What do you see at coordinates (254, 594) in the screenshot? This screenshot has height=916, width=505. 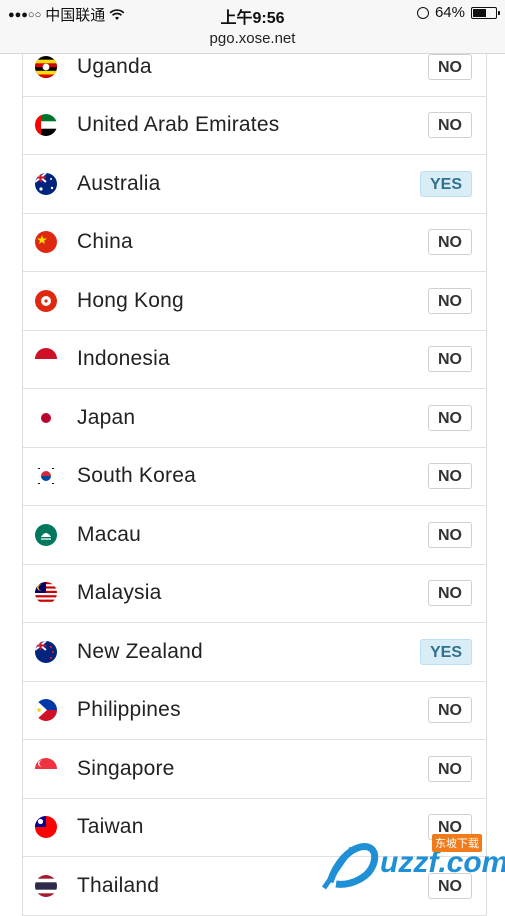 I see `list-item: Malaysia NO` at bounding box center [254, 594].